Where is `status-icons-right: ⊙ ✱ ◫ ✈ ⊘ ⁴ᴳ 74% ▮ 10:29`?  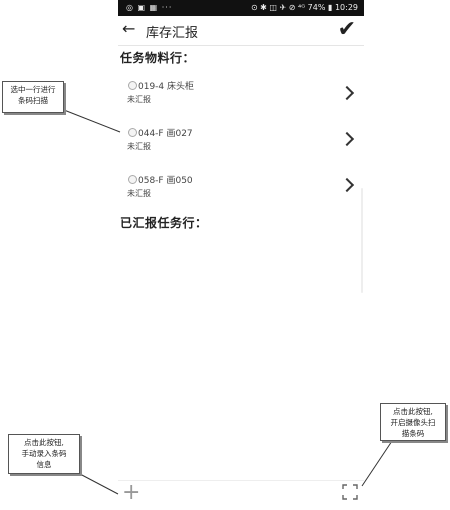 status-icons-right: ⊙ ✱ ◫ ✈ ⊘ ⁴ᴳ 74% ▮ 10:29 is located at coordinates (304, 7).